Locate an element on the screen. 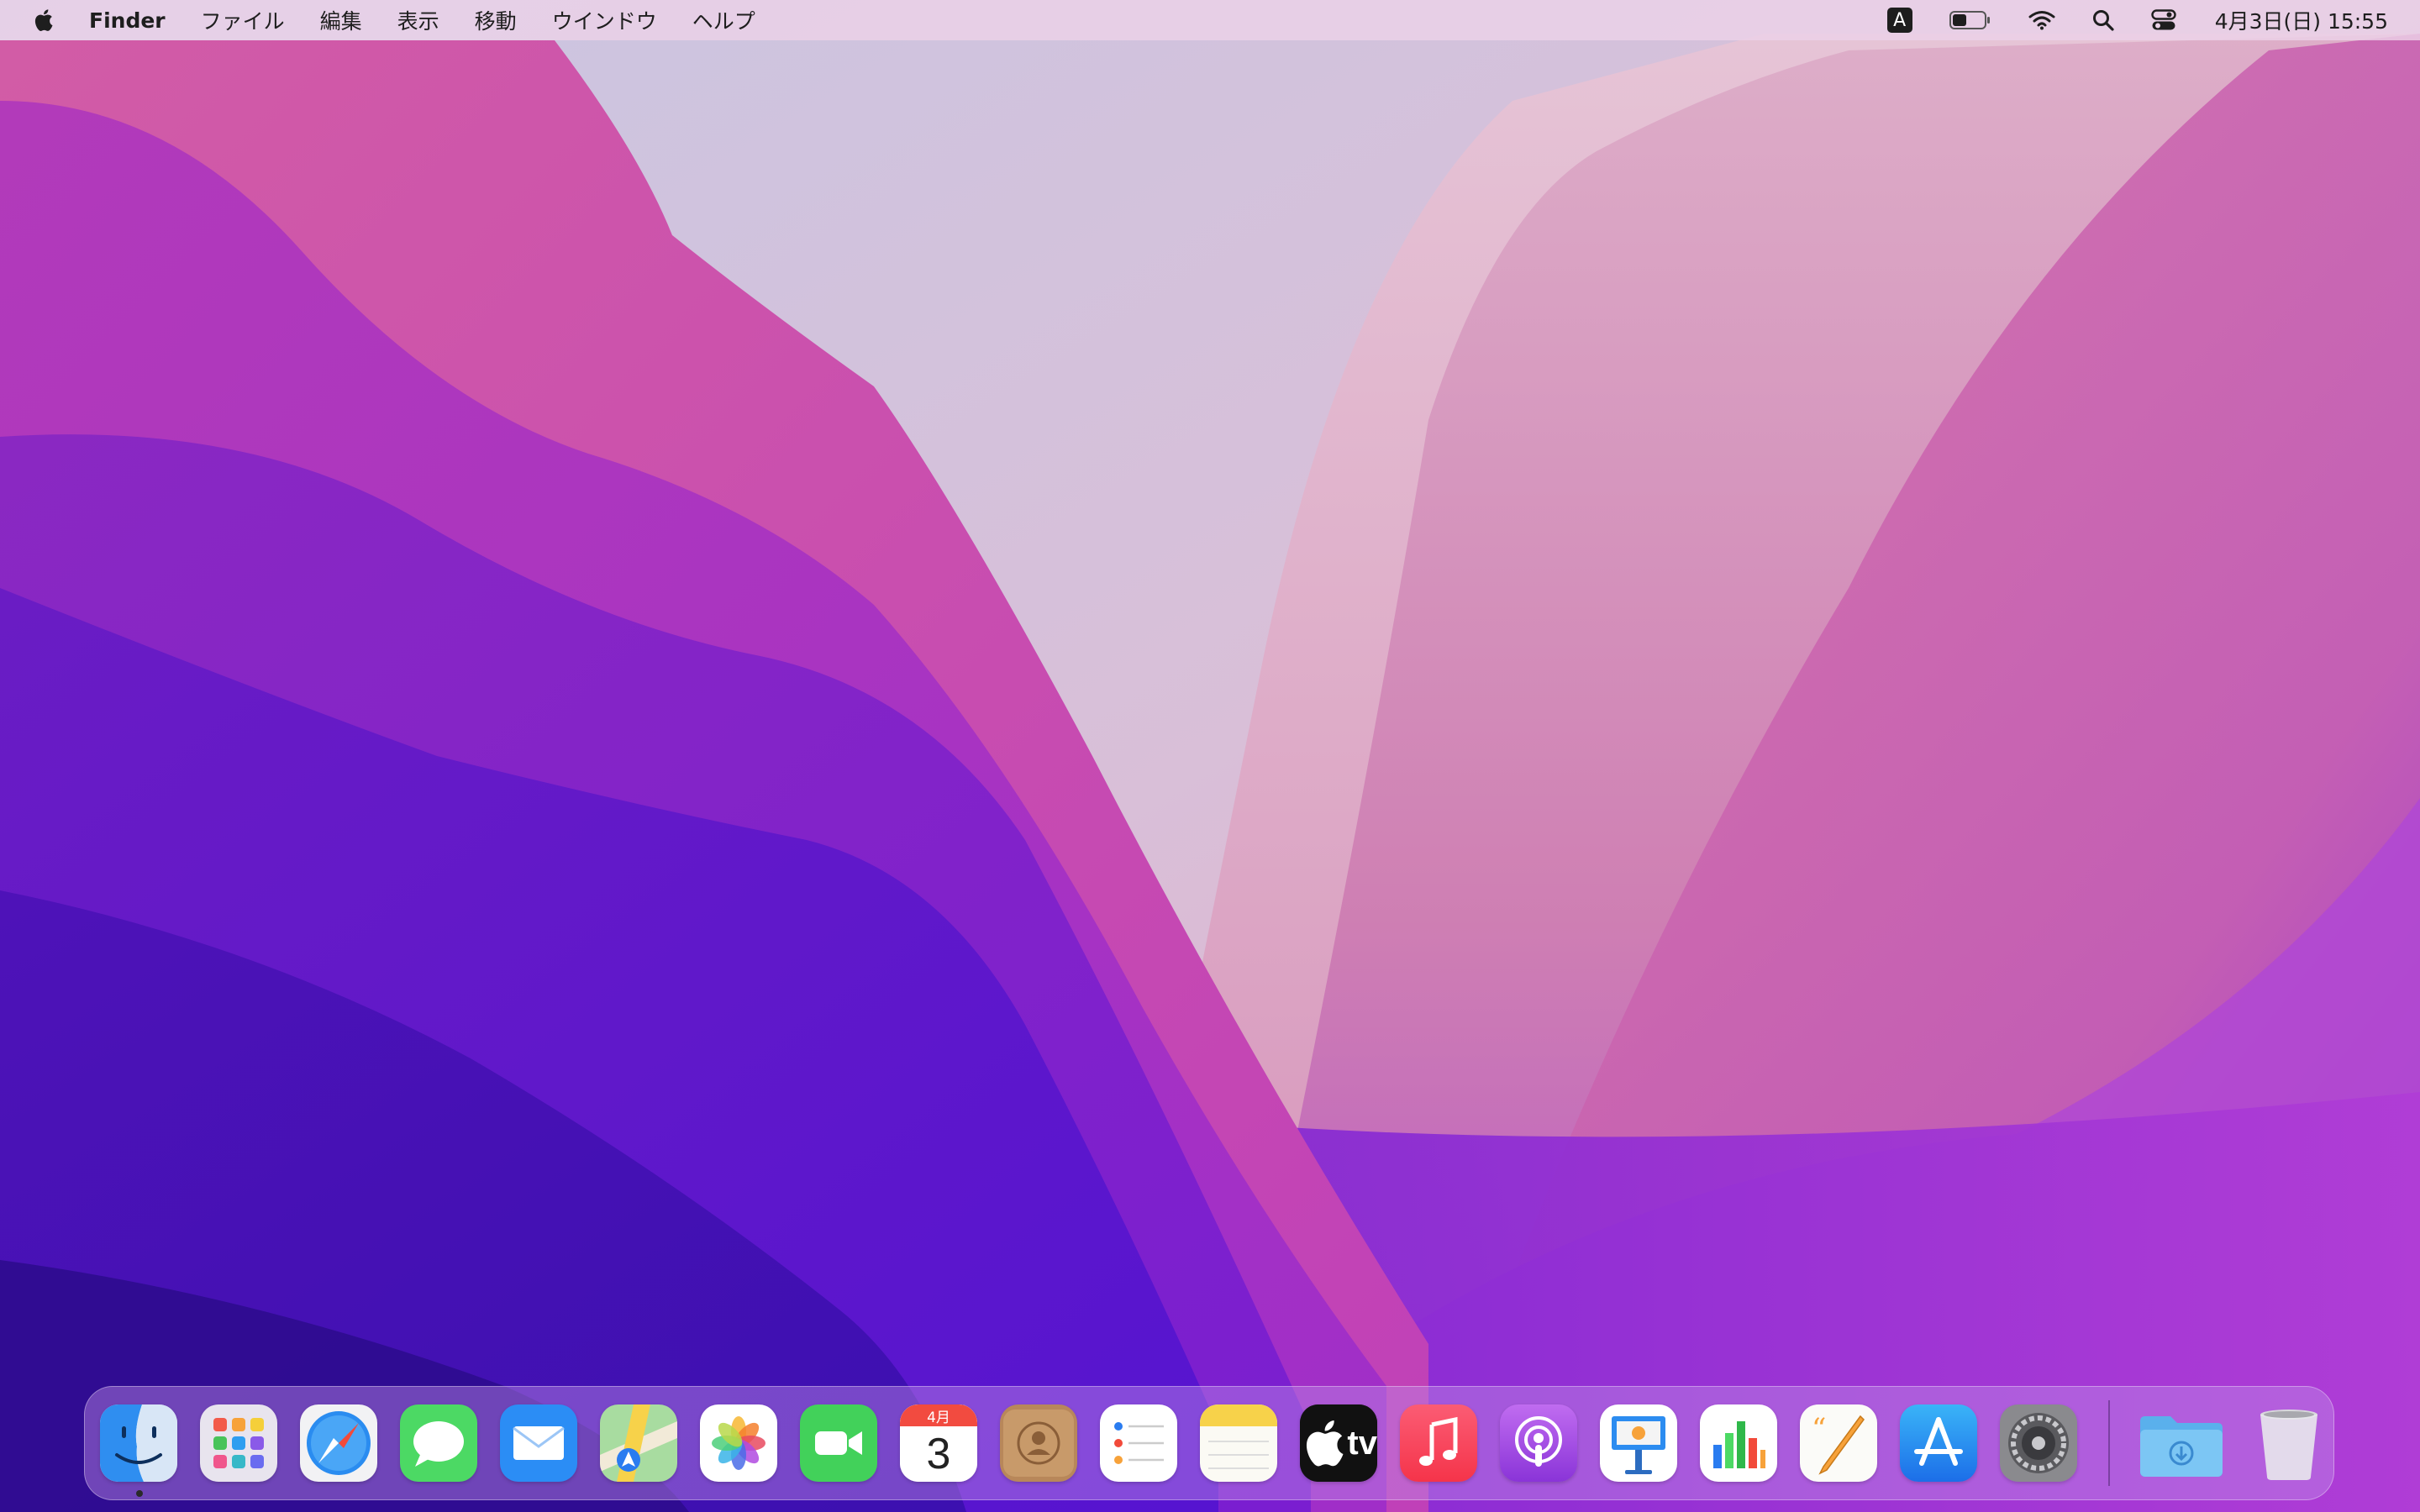 The width and height of the screenshot is (2420, 1512). dock-app-maps is located at coordinates (638, 1443).